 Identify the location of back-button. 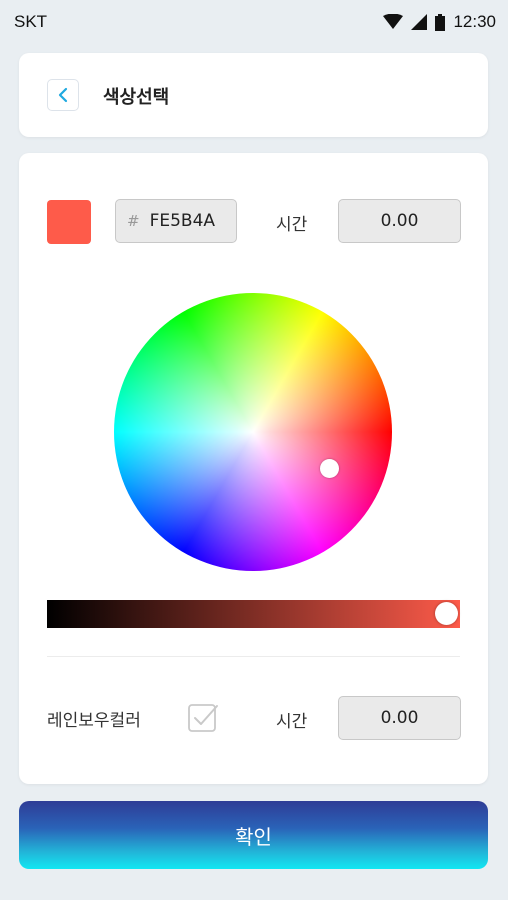
(63, 95).